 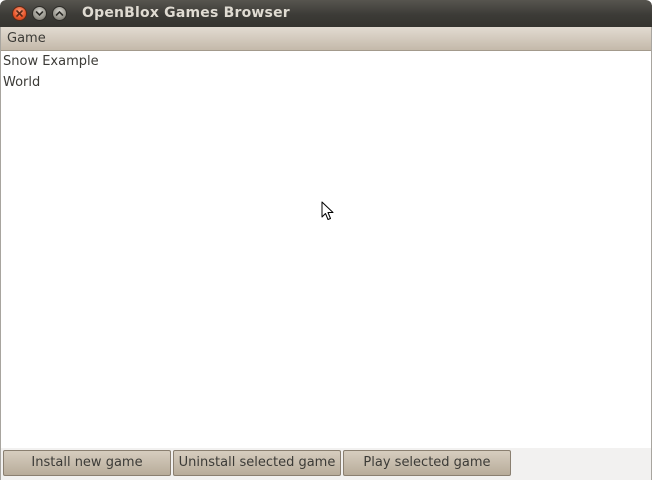 What do you see at coordinates (59, 13) in the screenshot?
I see `maximize-icon` at bounding box center [59, 13].